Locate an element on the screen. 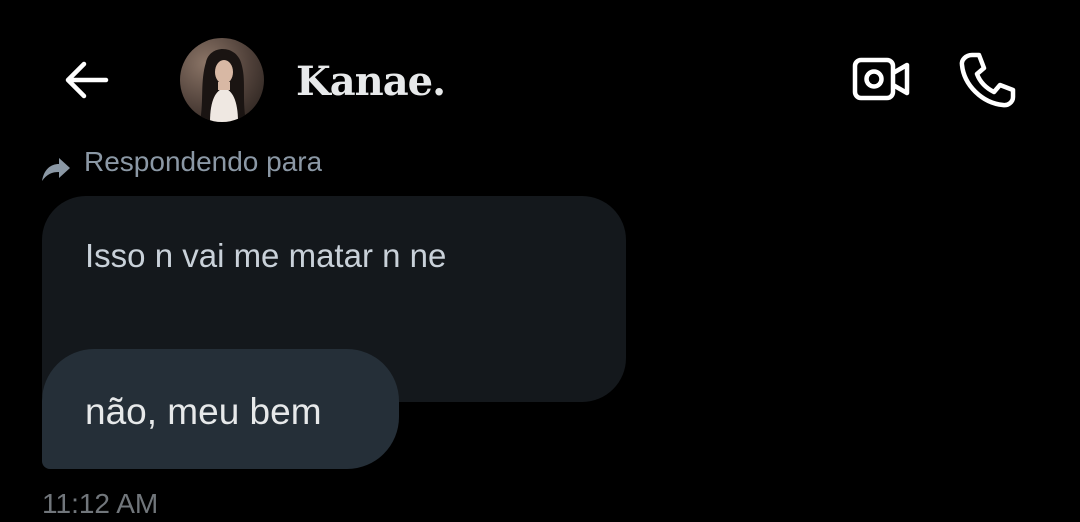 The height and width of the screenshot is (522, 1080). contact-name: Kanae. is located at coordinates (371, 82).